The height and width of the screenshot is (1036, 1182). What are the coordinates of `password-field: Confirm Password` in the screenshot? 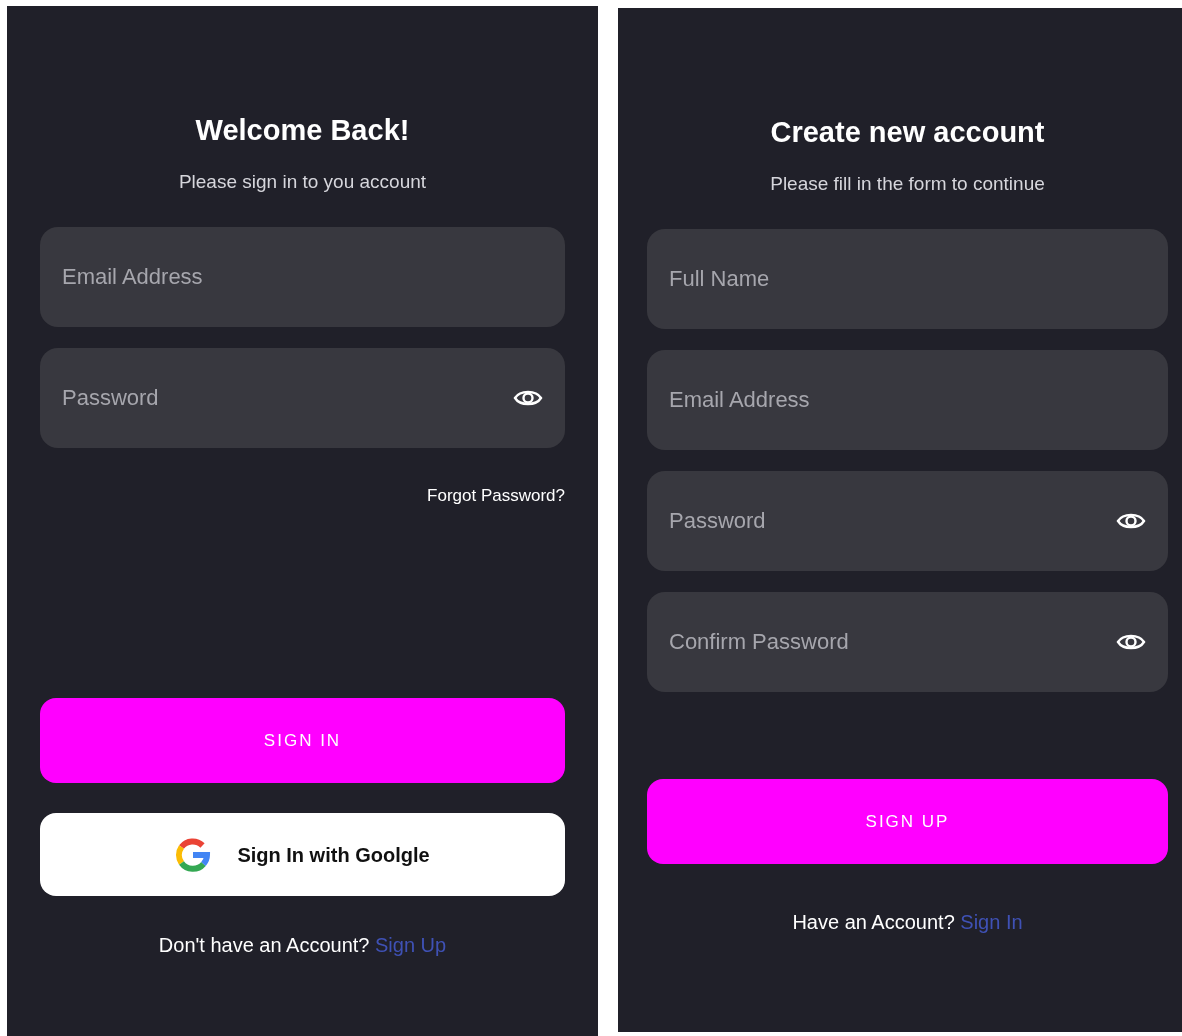 It's located at (907, 642).